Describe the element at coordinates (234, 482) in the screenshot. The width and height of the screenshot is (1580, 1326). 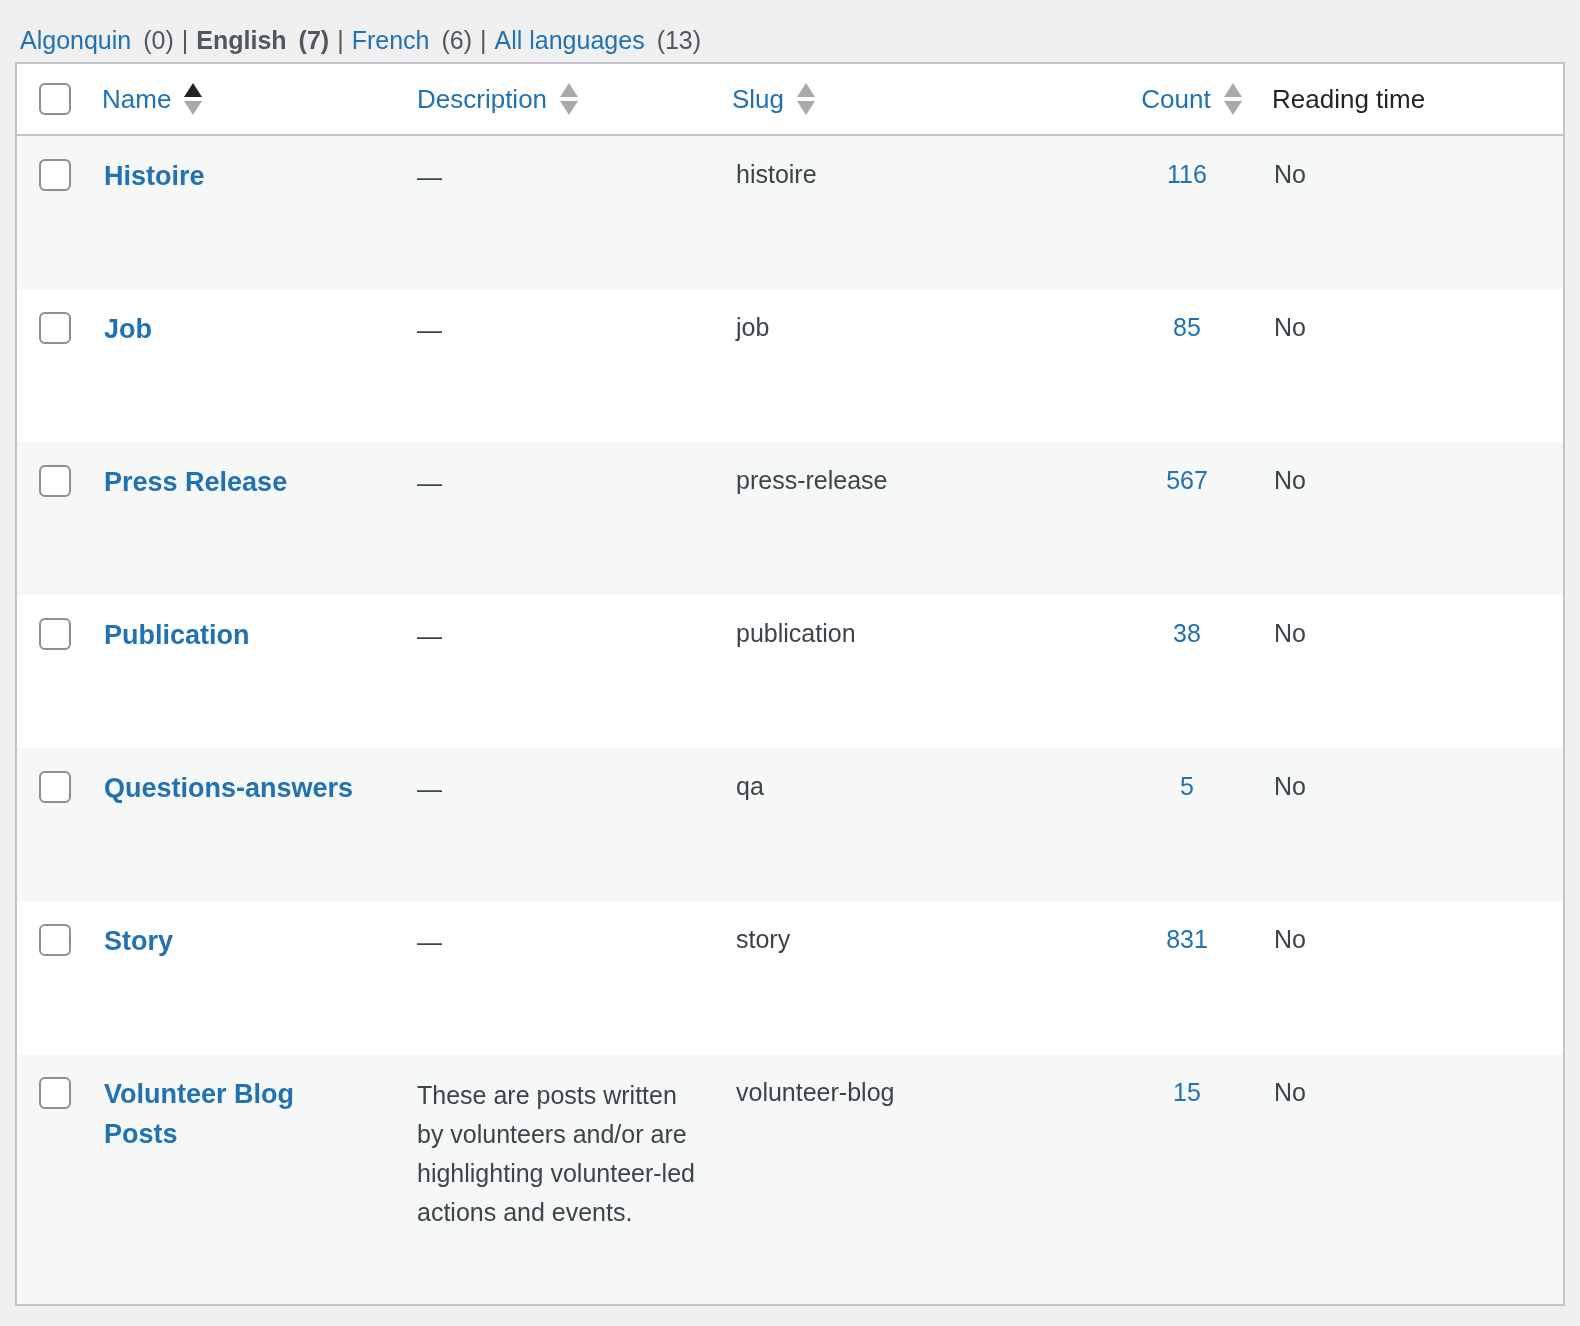
I see `term-name-link: Press Release` at that location.